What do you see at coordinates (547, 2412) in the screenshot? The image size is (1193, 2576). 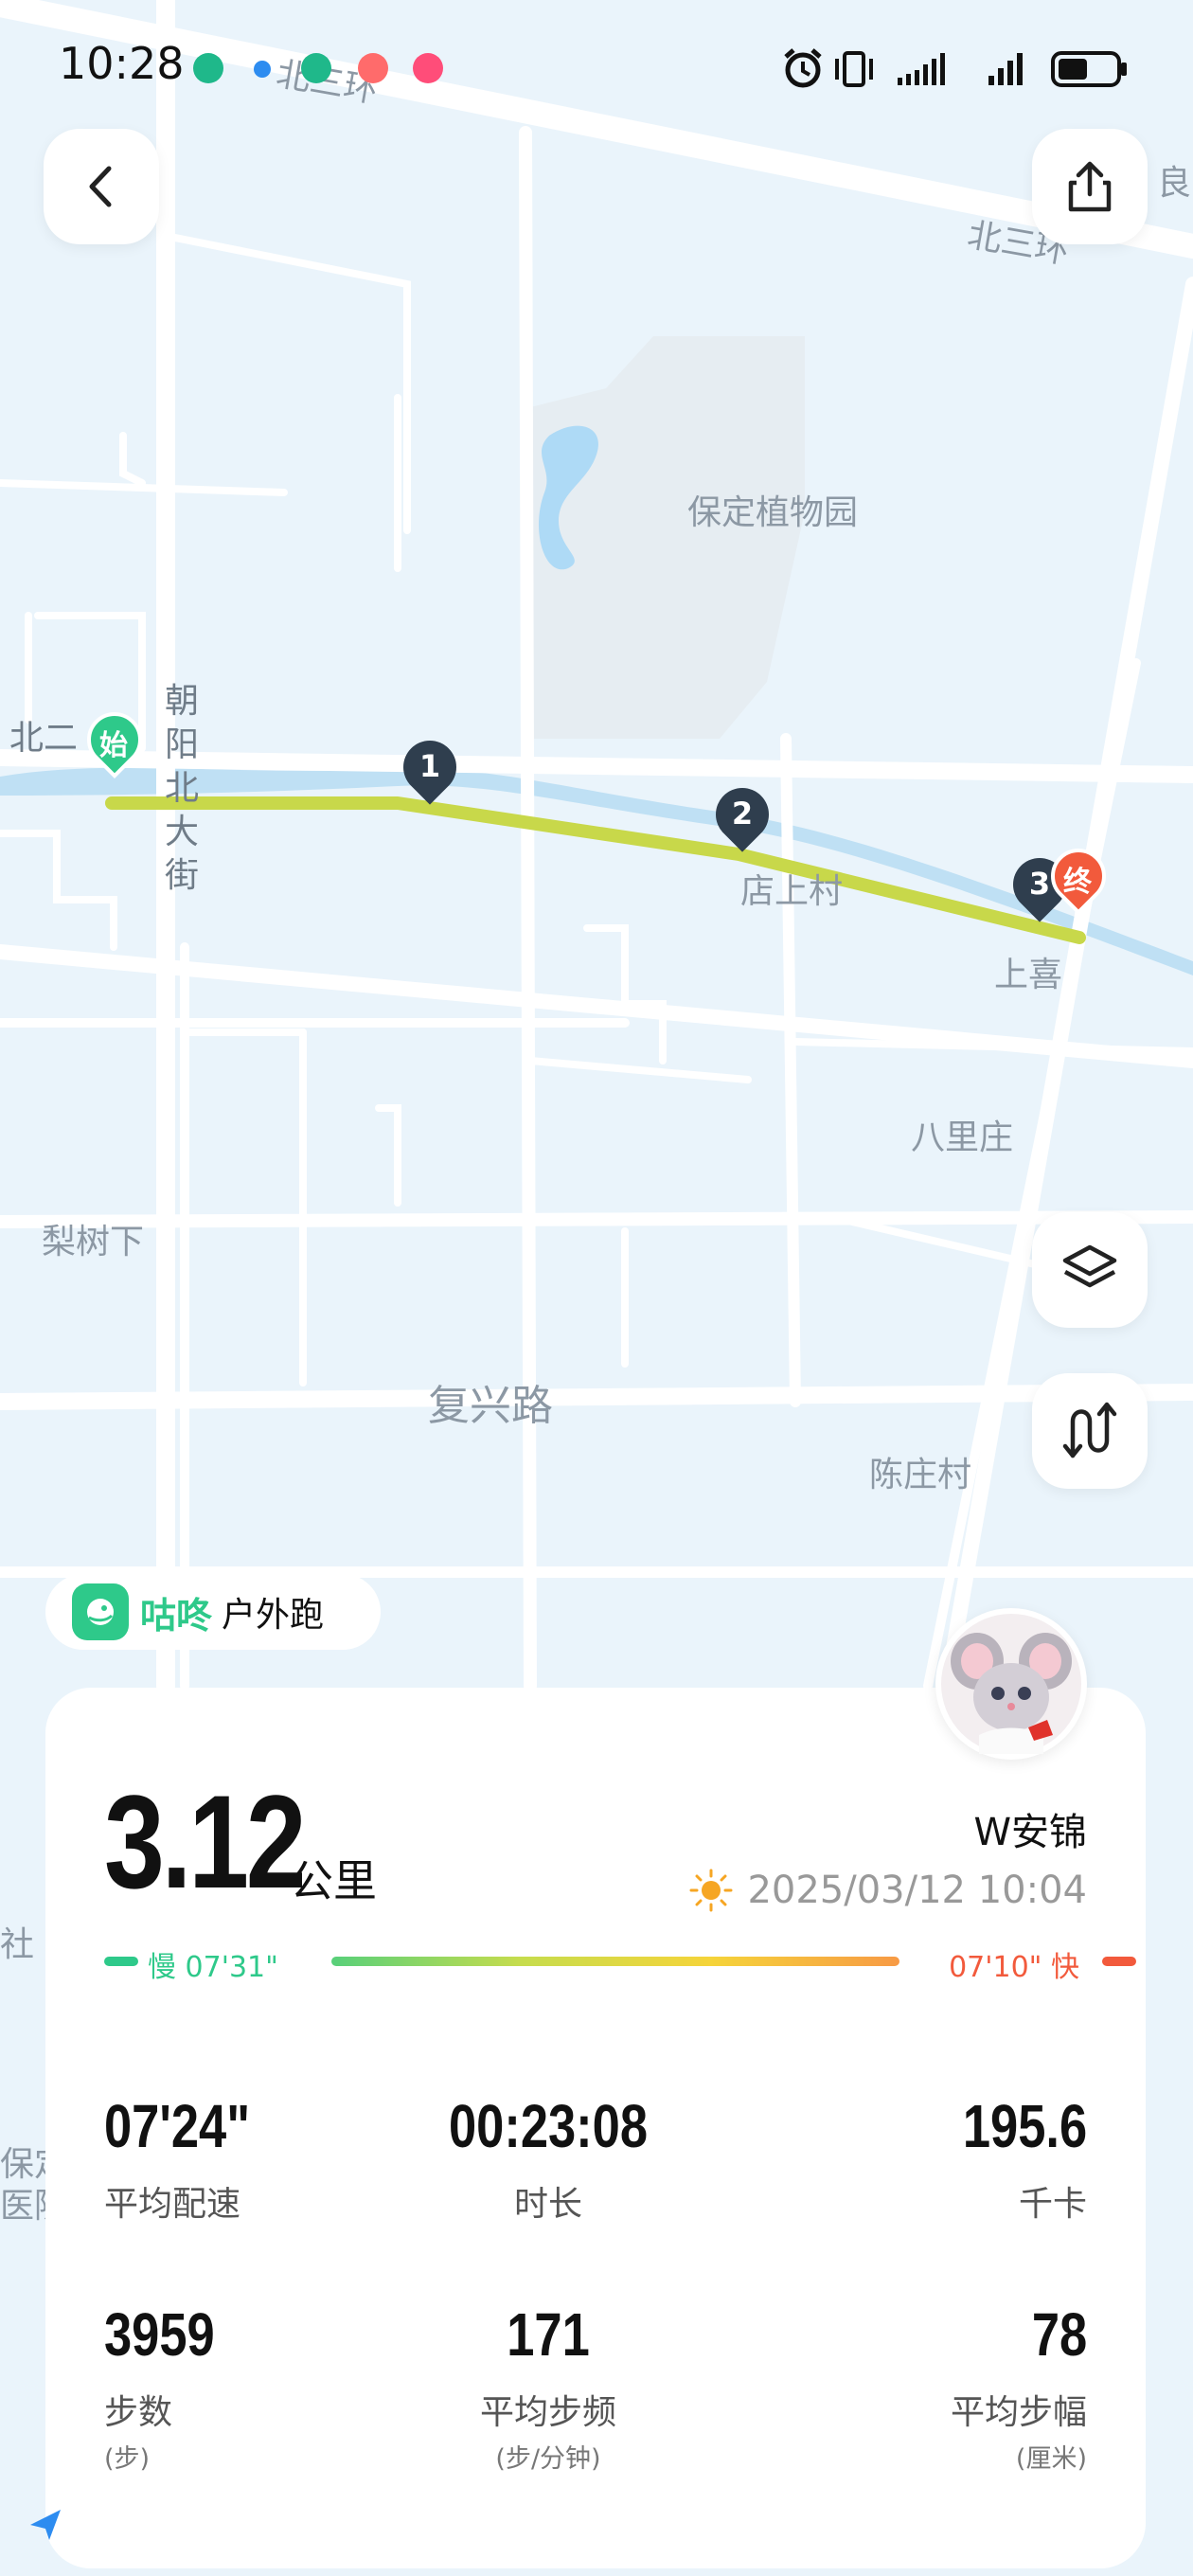 I see `stat-label: 平均步频` at bounding box center [547, 2412].